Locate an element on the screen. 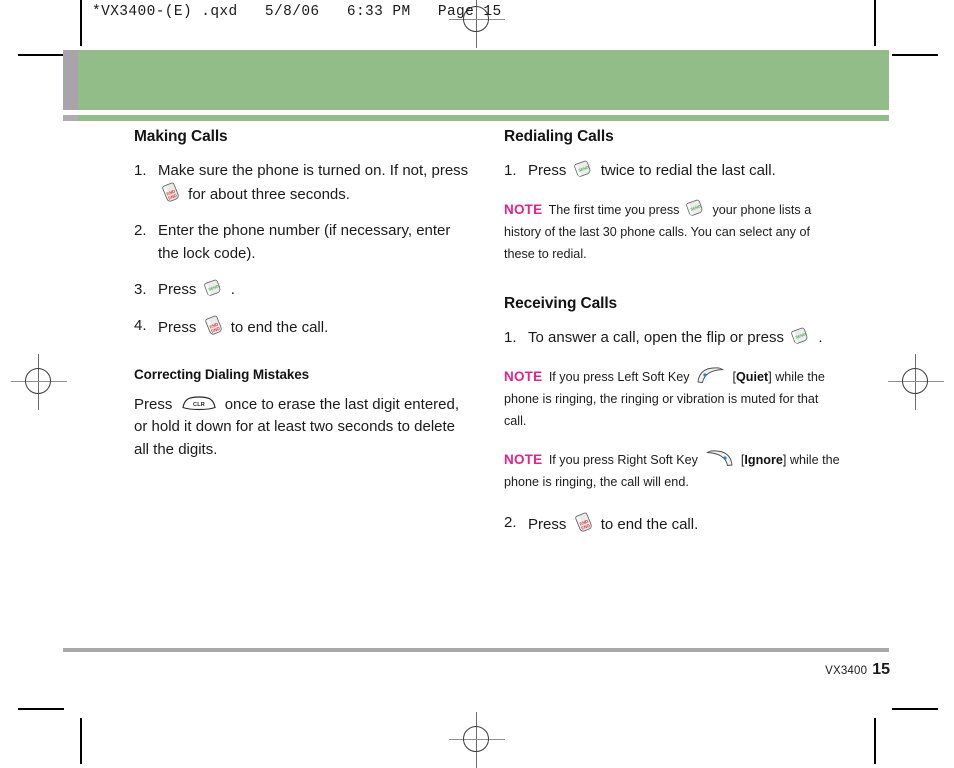 The height and width of the screenshot is (768, 954). registration-mark-bottom-center is located at coordinates (477, 740).